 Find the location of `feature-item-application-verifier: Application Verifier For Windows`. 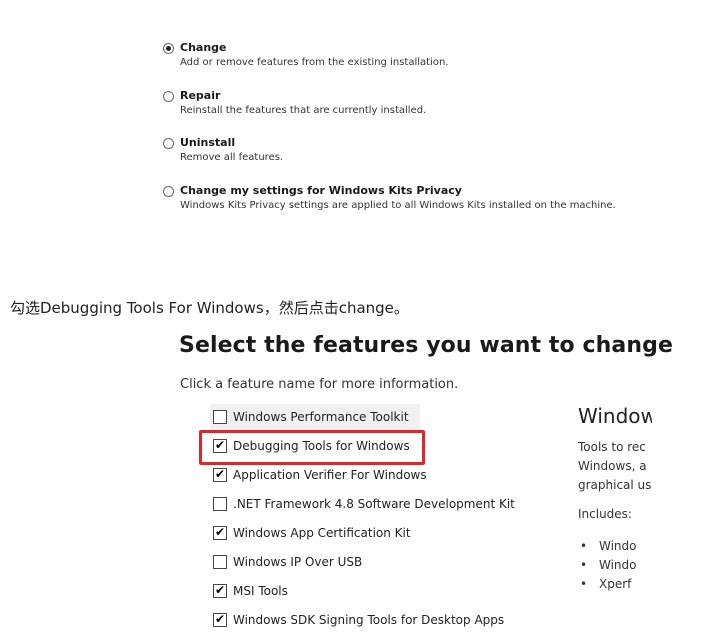

feature-item-application-verifier: Application Verifier For Windows is located at coordinates (375, 476).